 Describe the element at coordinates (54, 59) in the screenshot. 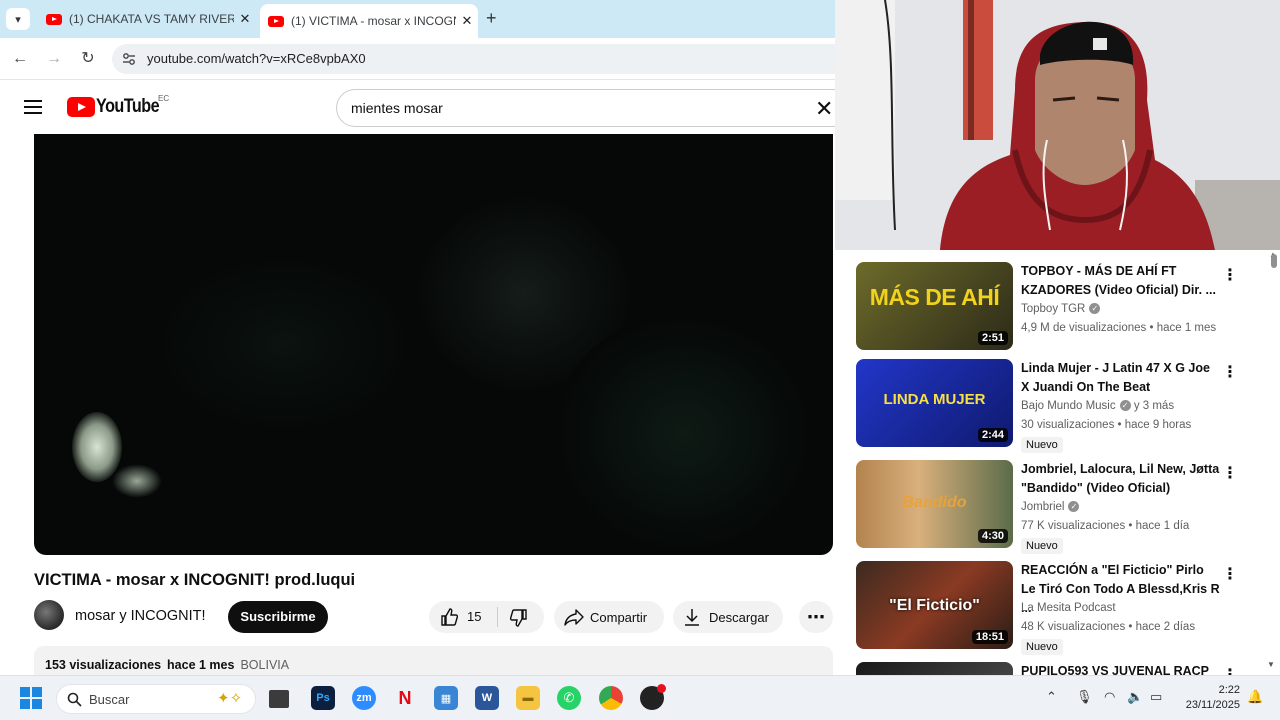

I see `forward-icon: →` at that location.